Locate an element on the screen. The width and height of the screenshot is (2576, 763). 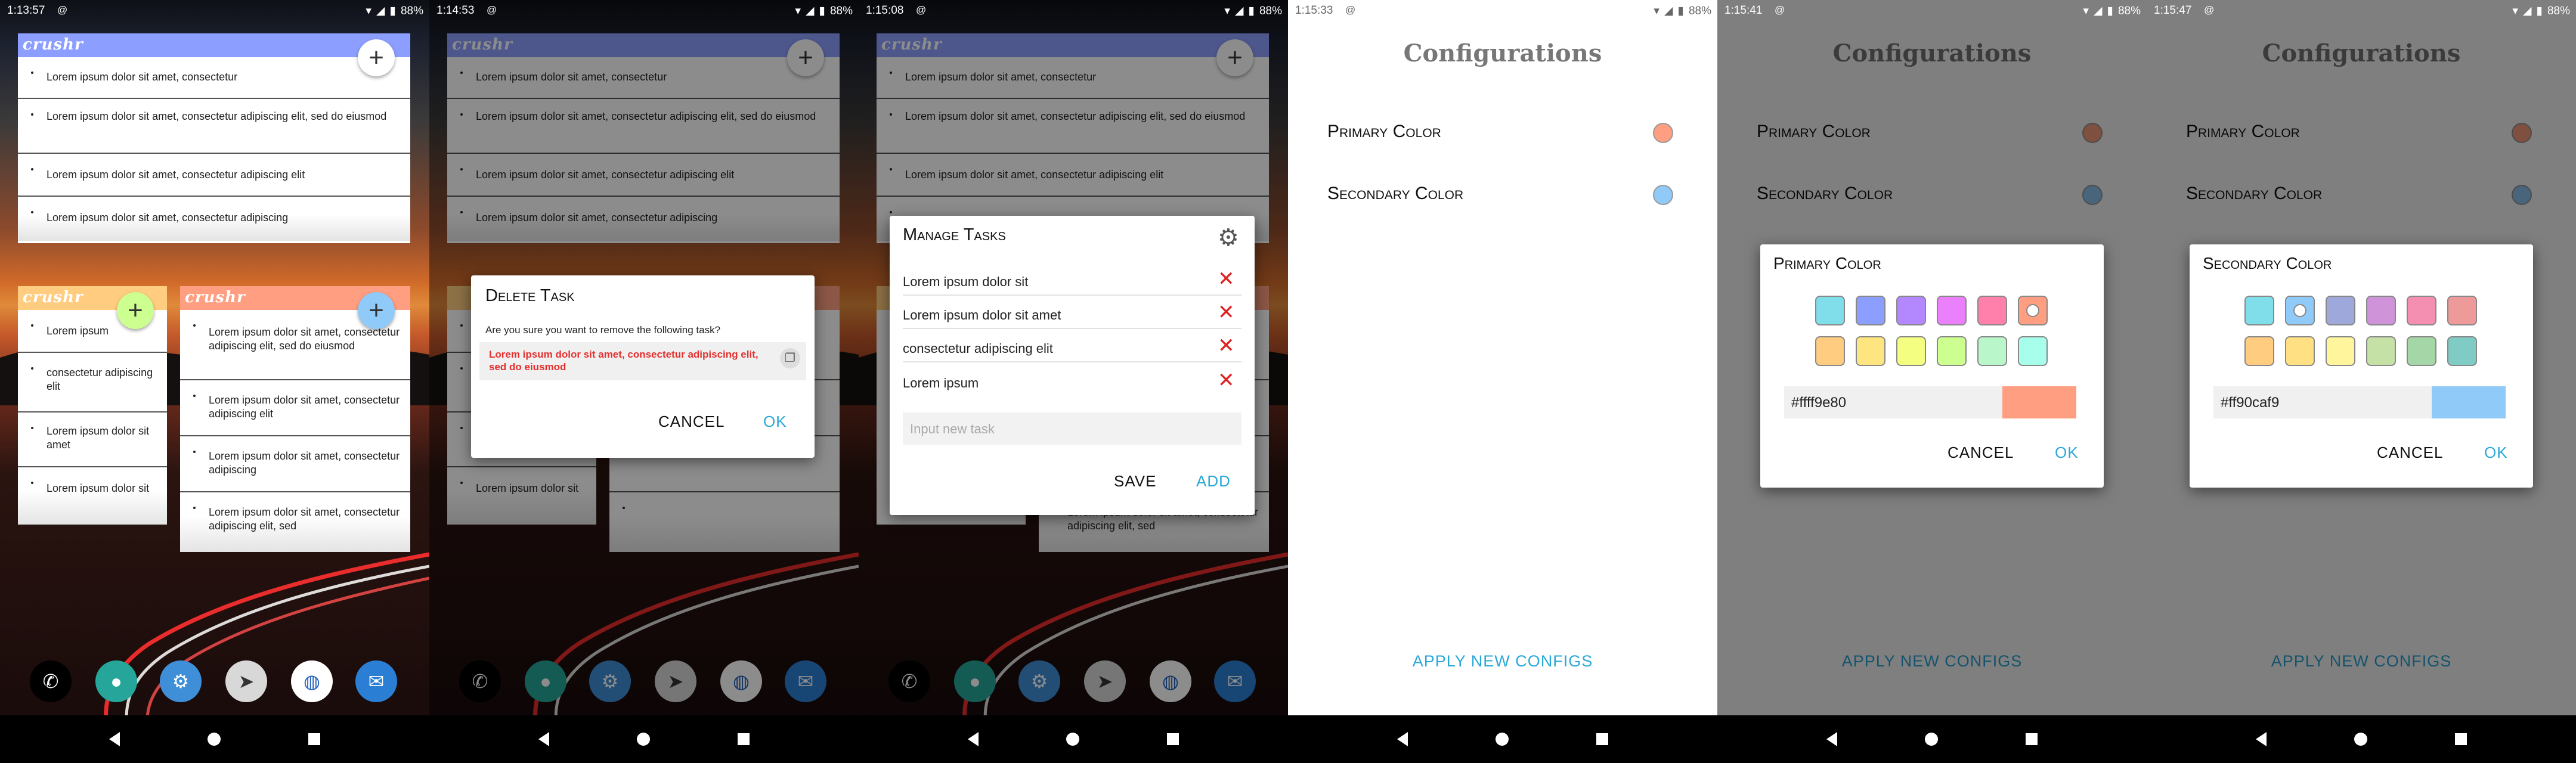
mail-icon: ✉ is located at coordinates (376, 681).